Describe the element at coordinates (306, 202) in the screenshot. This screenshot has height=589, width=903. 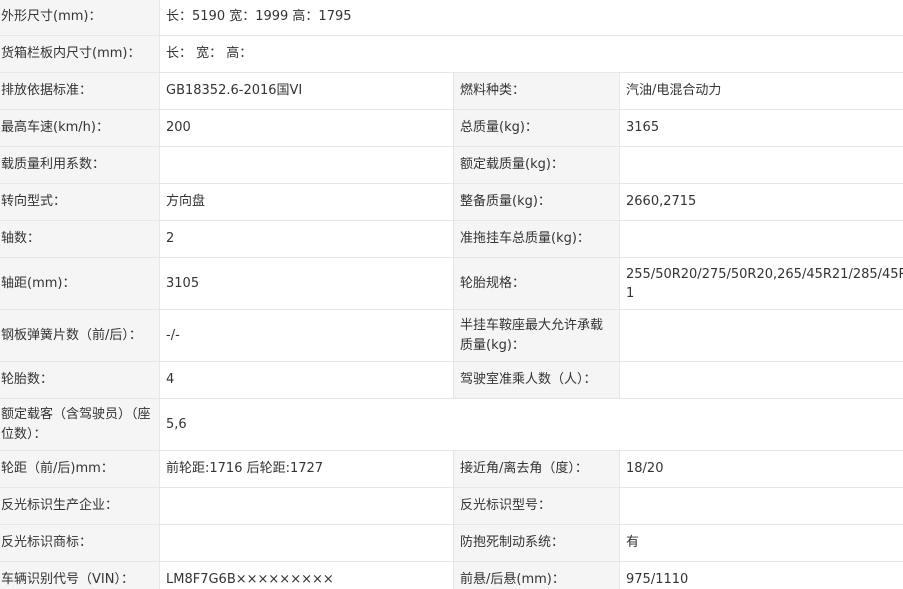
I see `spec-value-steering-type: 方向盘` at that location.